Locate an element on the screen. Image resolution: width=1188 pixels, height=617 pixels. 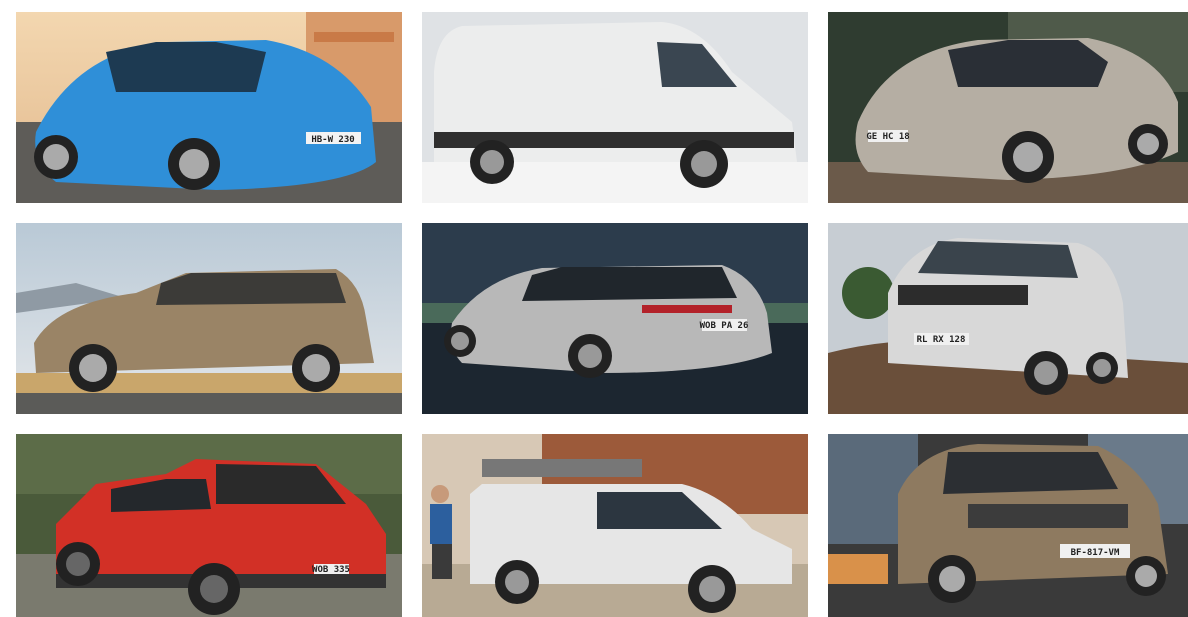
bronze-mpv-image is located at coordinates (209, 318).